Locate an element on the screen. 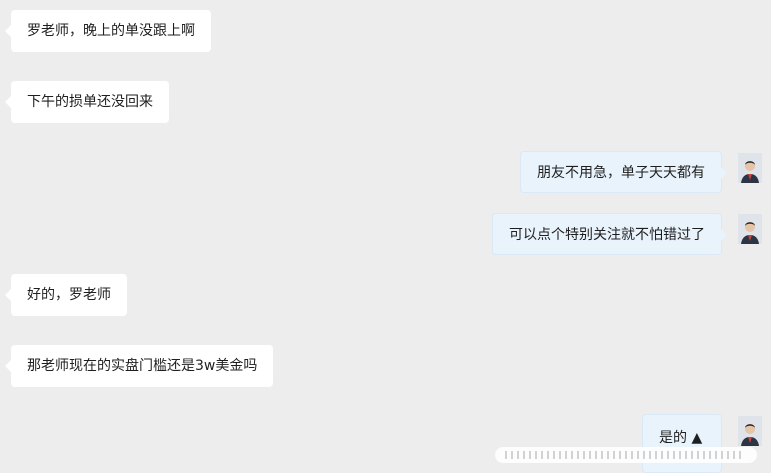  decorative-ticks is located at coordinates (625, 455).